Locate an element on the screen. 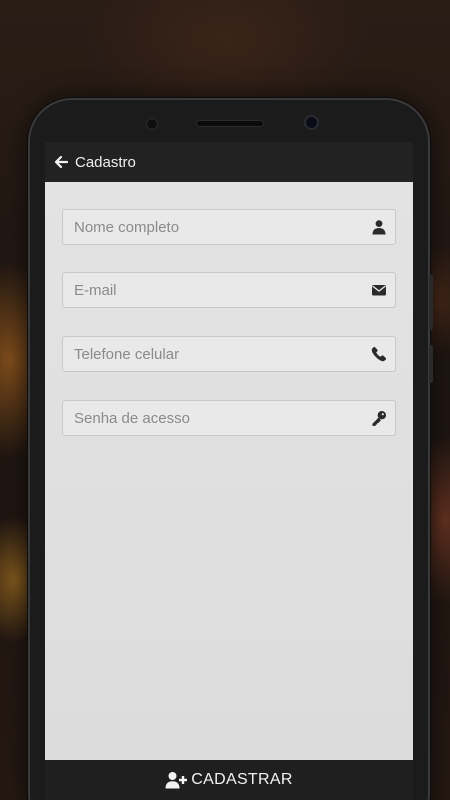 The width and height of the screenshot is (450, 800). full-name-field is located at coordinates (229, 227).